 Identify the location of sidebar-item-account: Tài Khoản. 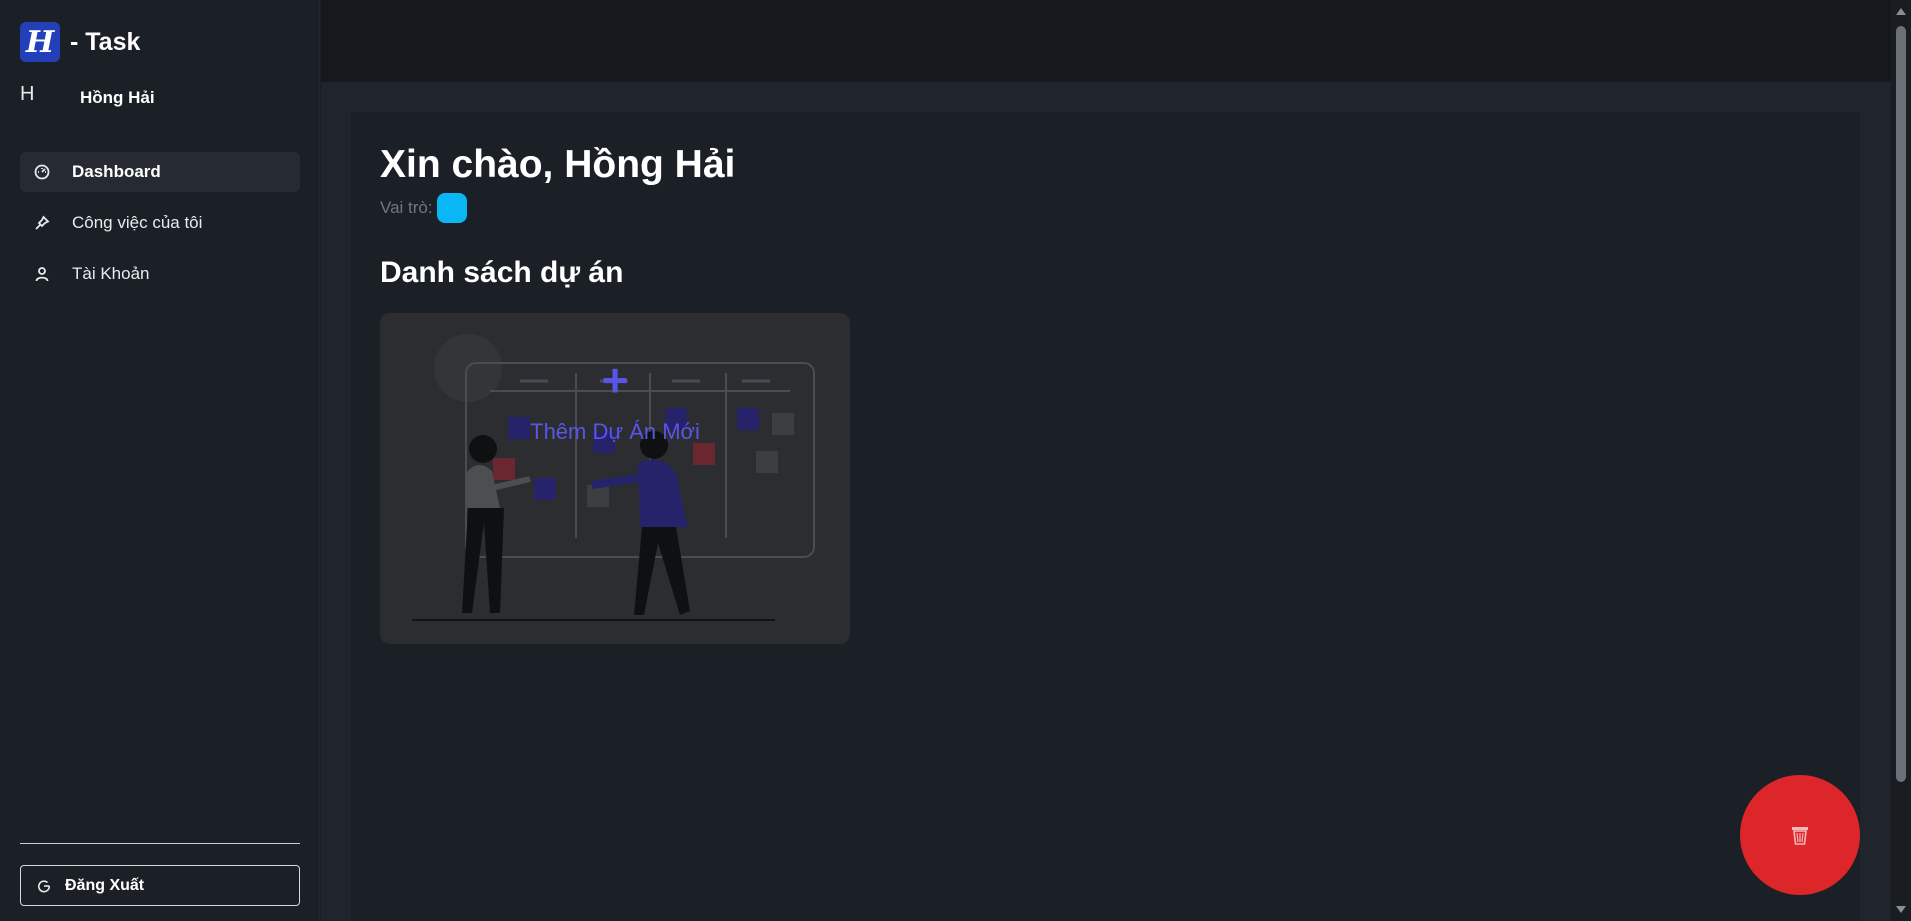
(160, 274).